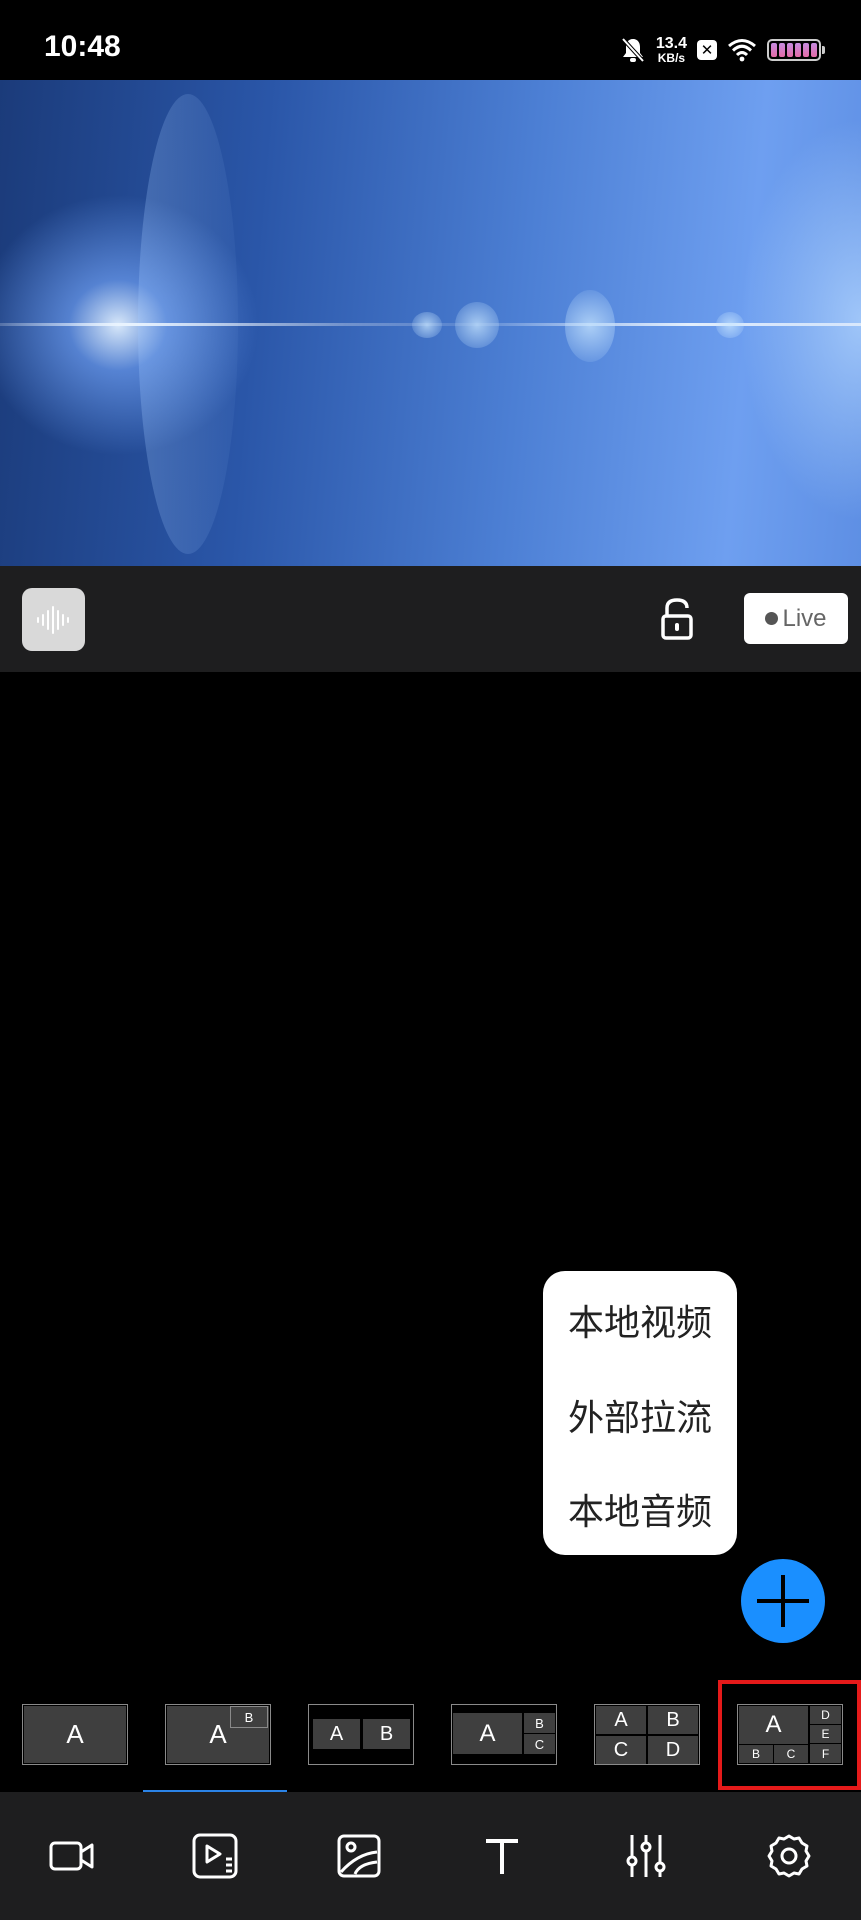 The height and width of the screenshot is (1920, 861). I want to click on audio-button, so click(53, 619).